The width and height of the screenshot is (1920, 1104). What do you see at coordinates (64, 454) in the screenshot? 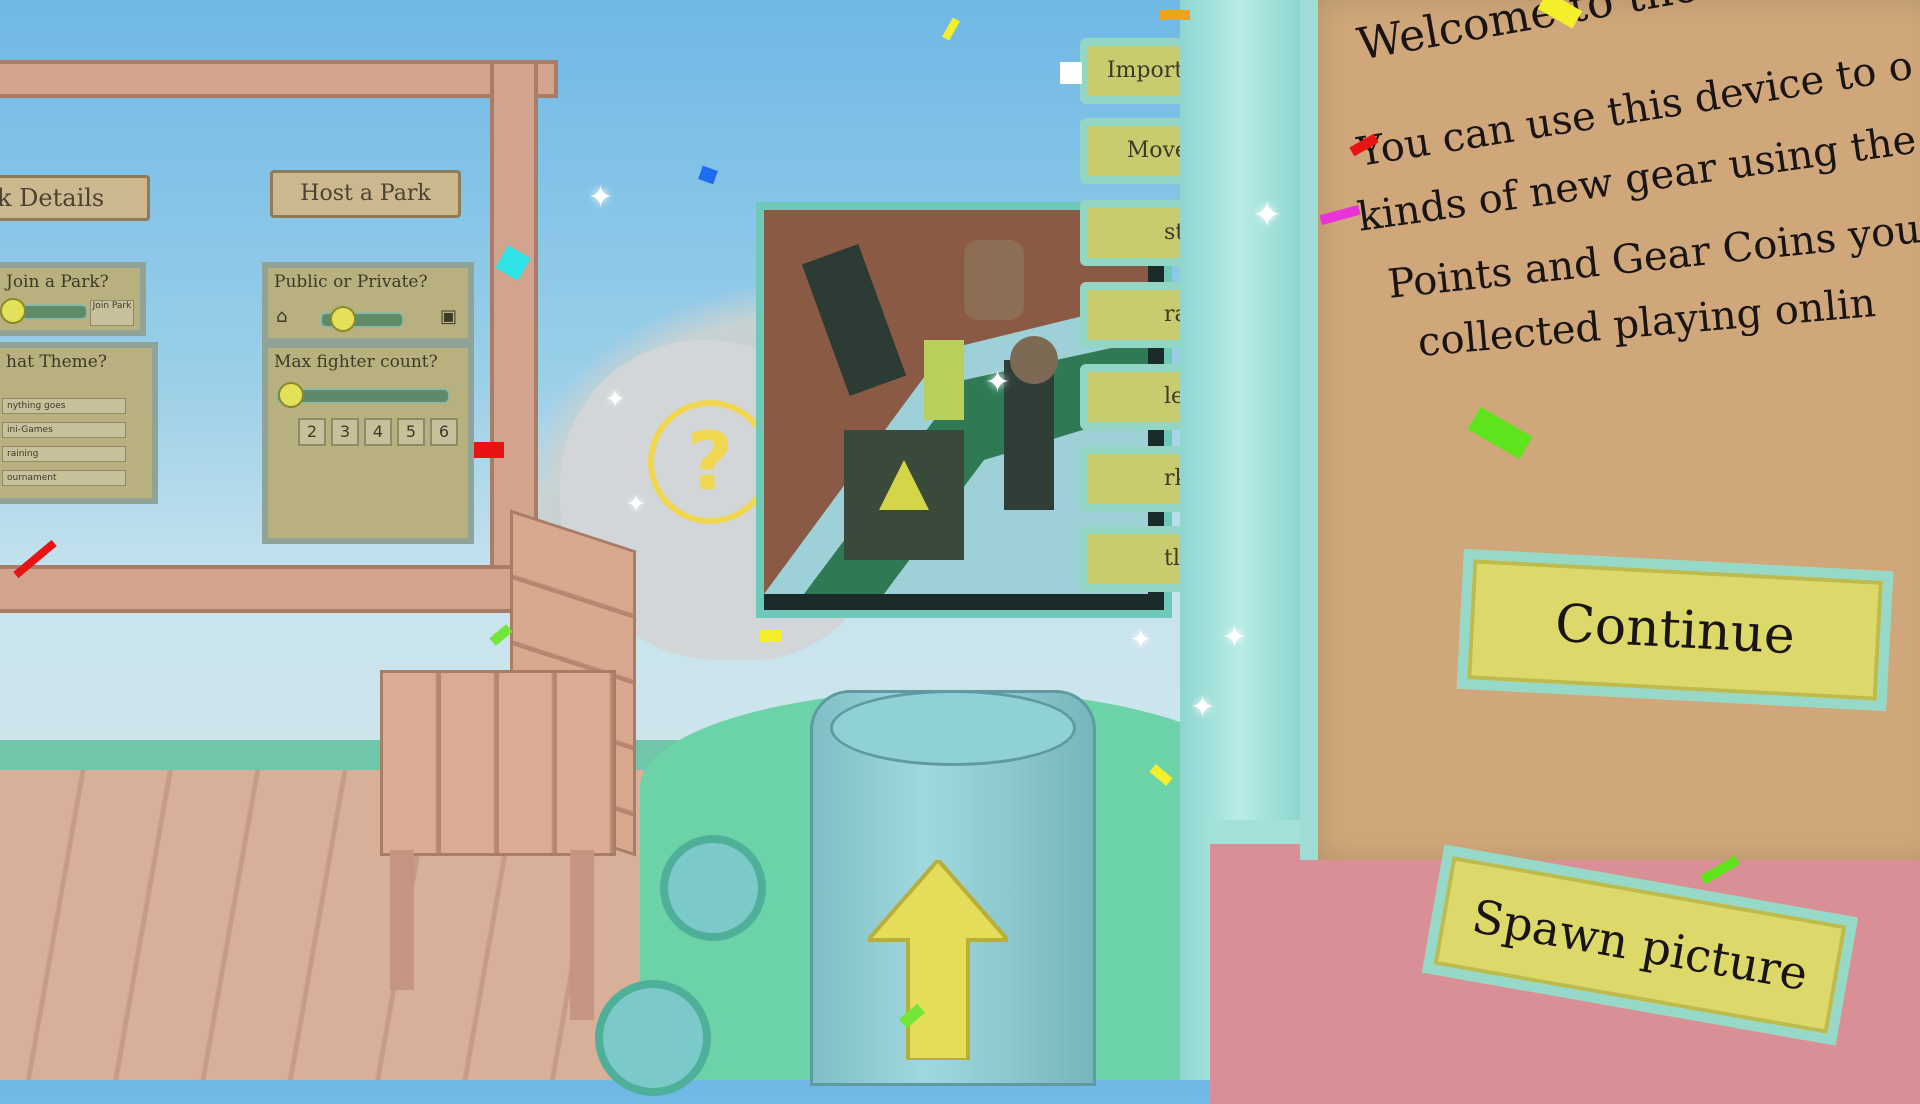
I see `theme-option: raining` at bounding box center [64, 454].